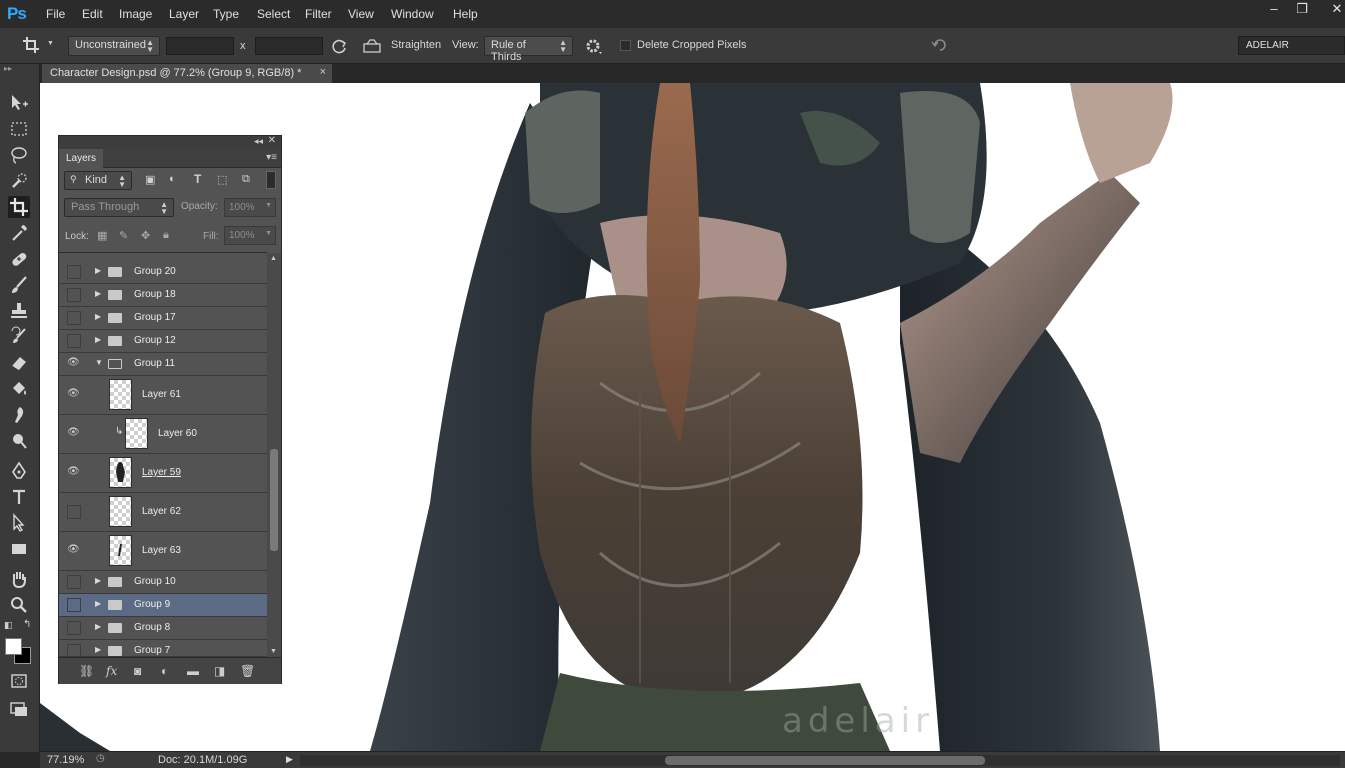 Image resolution: width=1345 pixels, height=768 pixels. What do you see at coordinates (19, 579) in the screenshot?
I see `hand-tool-icon` at bounding box center [19, 579].